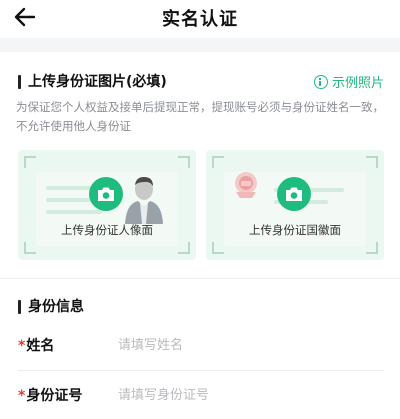 The height and width of the screenshot is (419, 400). What do you see at coordinates (295, 230) in the screenshot?
I see `upload-card-label: 上传身份证国徽面` at bounding box center [295, 230].